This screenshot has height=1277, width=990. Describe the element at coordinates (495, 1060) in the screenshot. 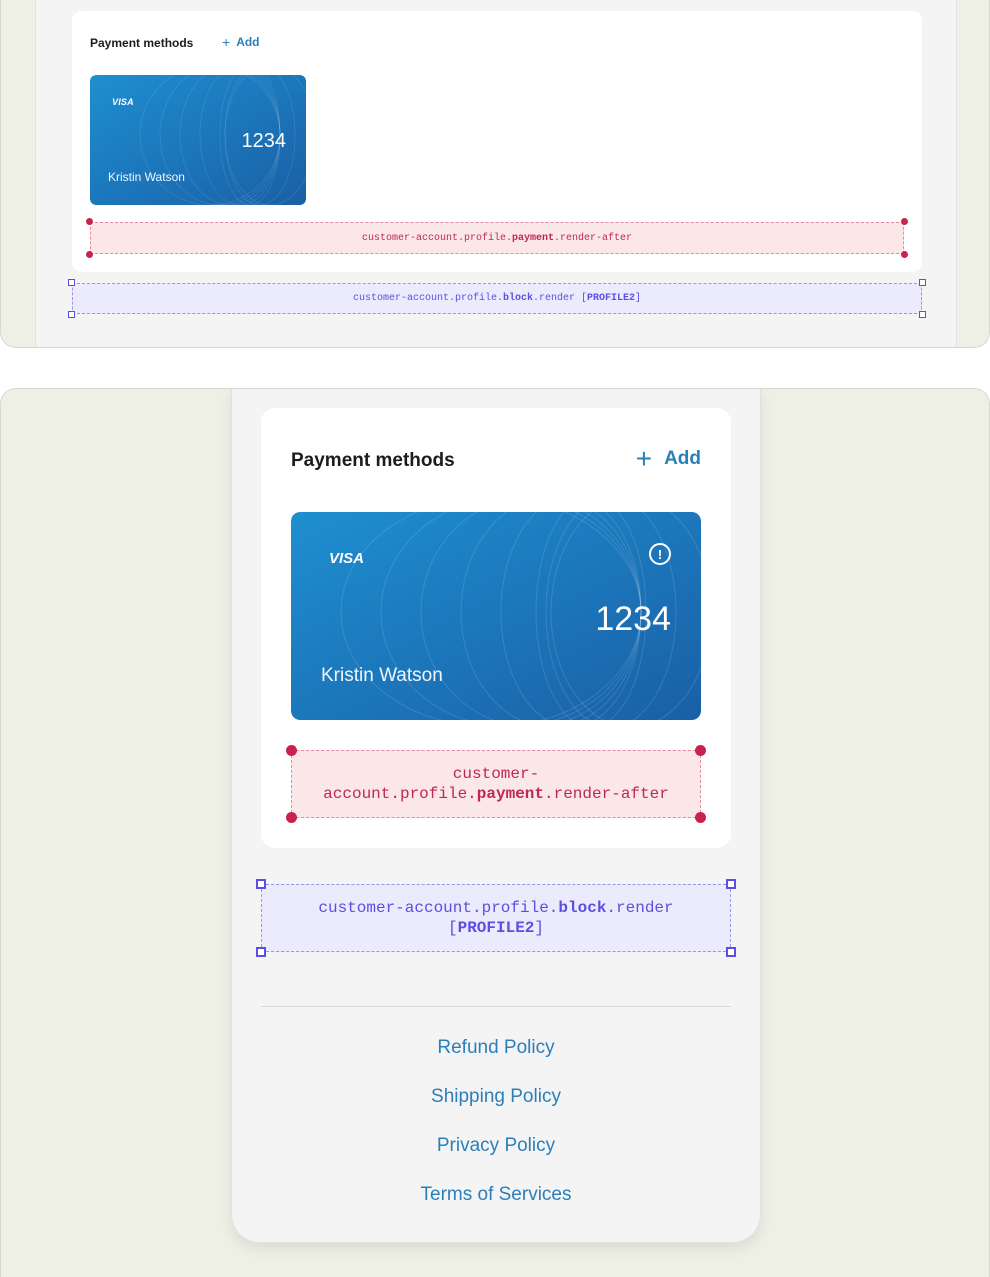

I see `refund-policy-link: Refund Policy` at that location.